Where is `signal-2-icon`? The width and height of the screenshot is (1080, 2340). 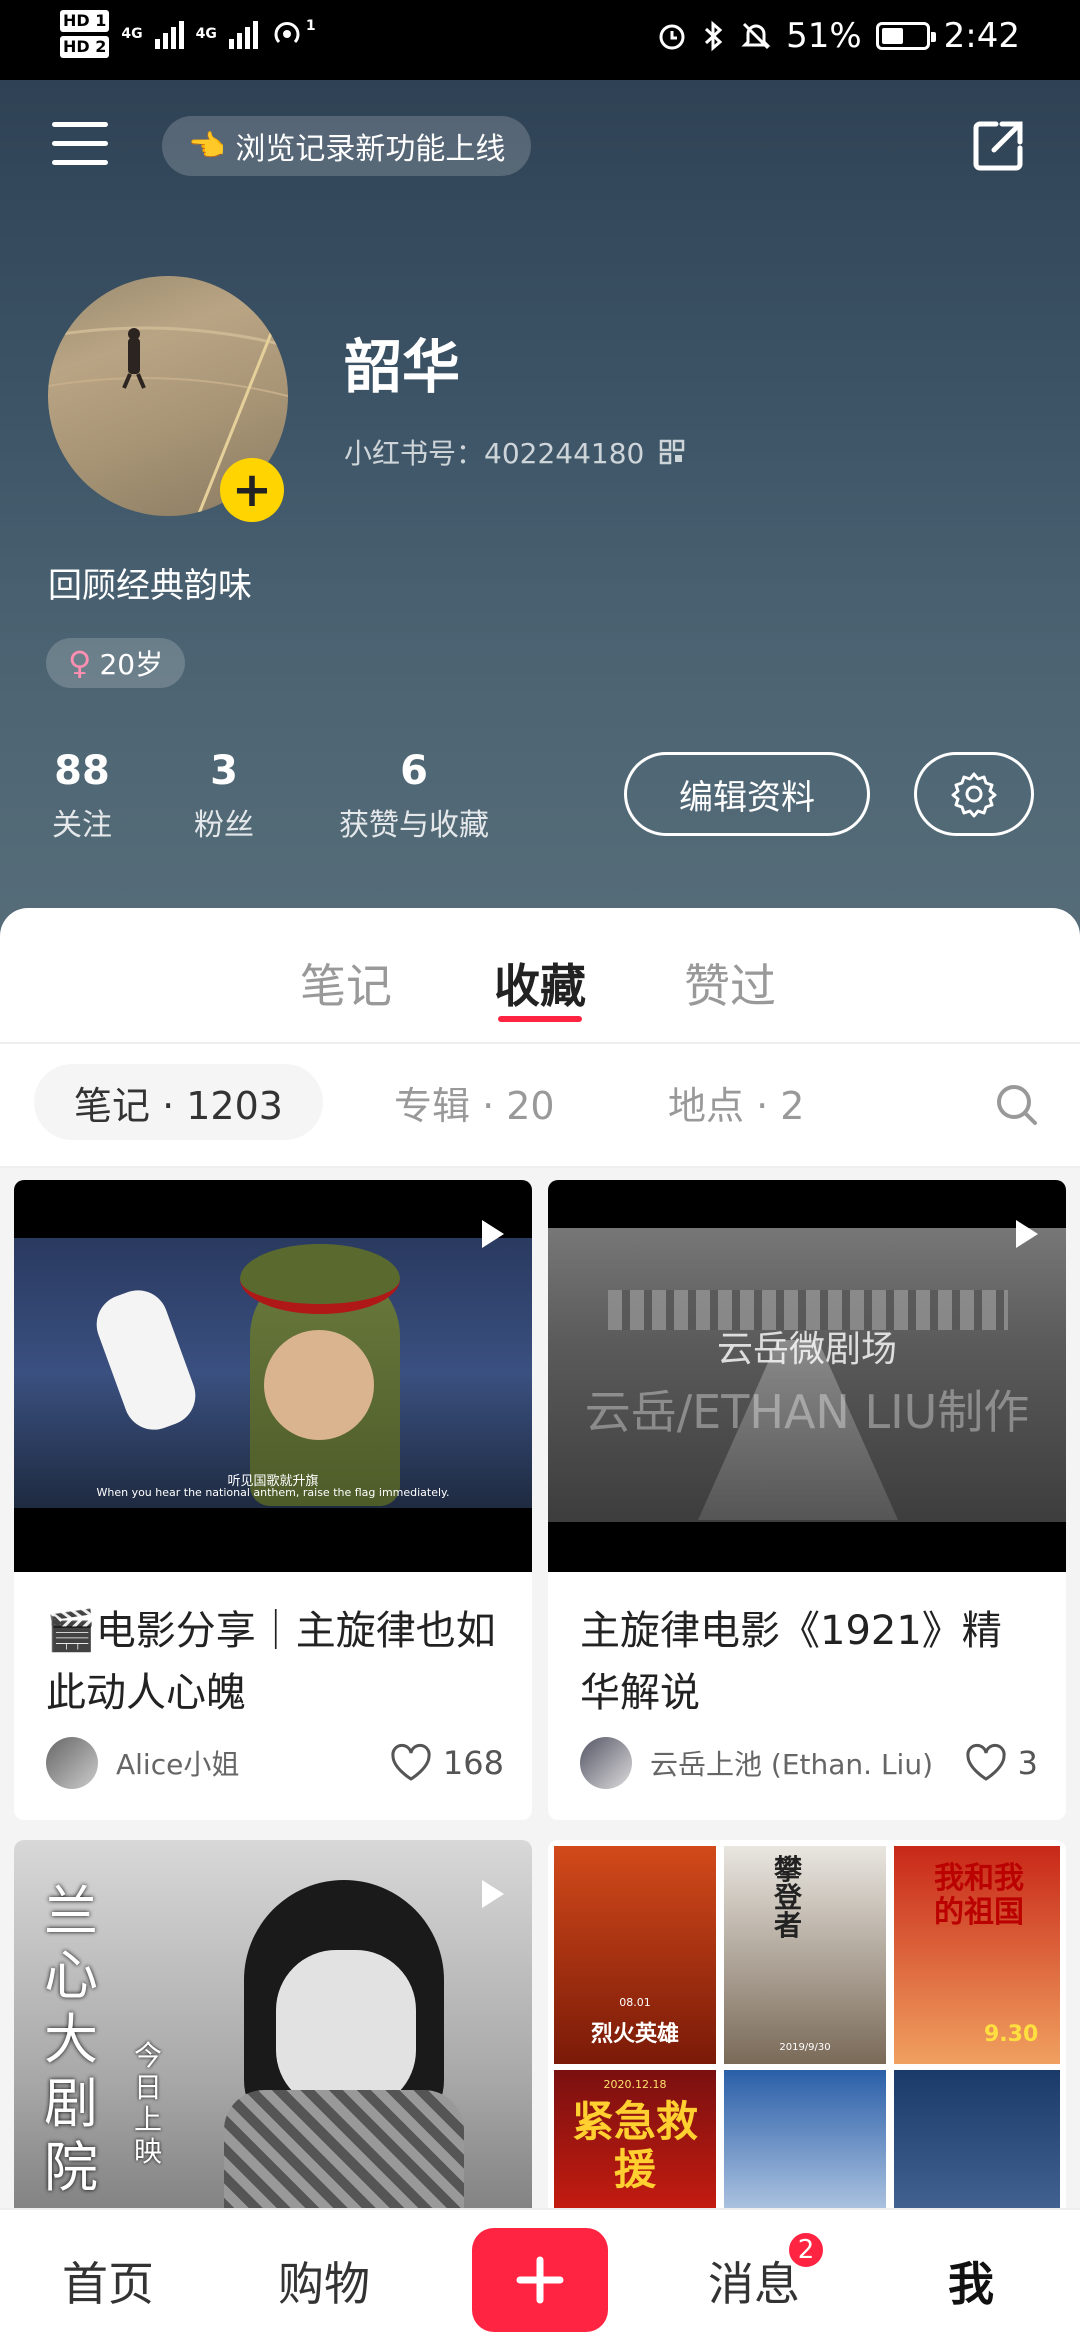
signal-2-icon is located at coordinates (243, 34).